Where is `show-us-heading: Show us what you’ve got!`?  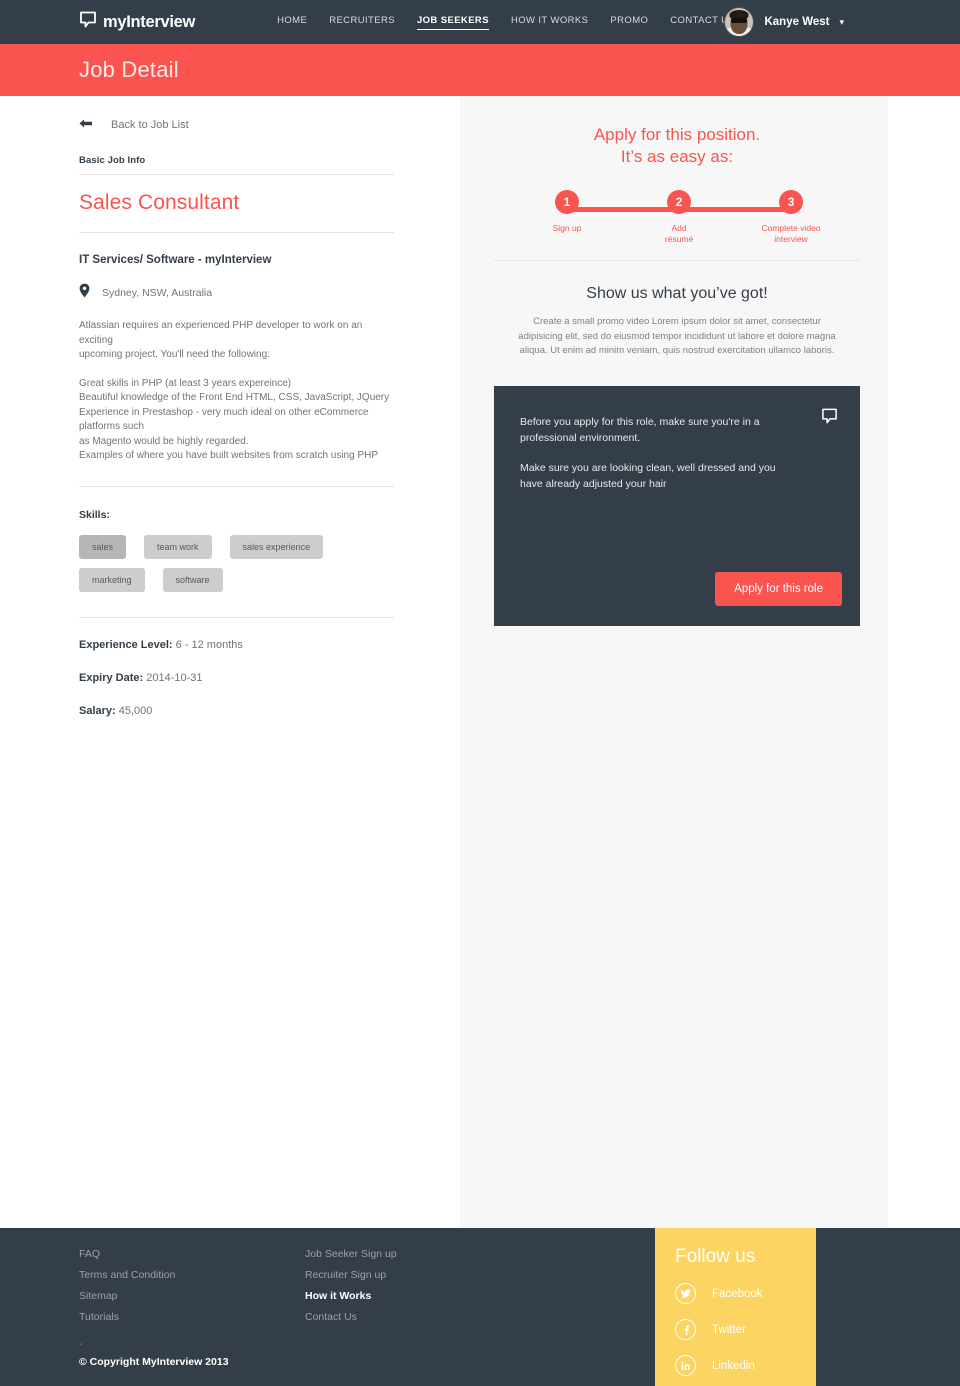
show-us-heading: Show us what you’ve got! is located at coordinates (677, 293).